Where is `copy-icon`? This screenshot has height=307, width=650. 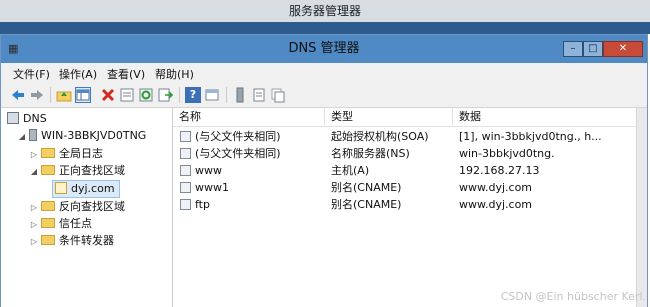 copy-icon is located at coordinates (278, 95).